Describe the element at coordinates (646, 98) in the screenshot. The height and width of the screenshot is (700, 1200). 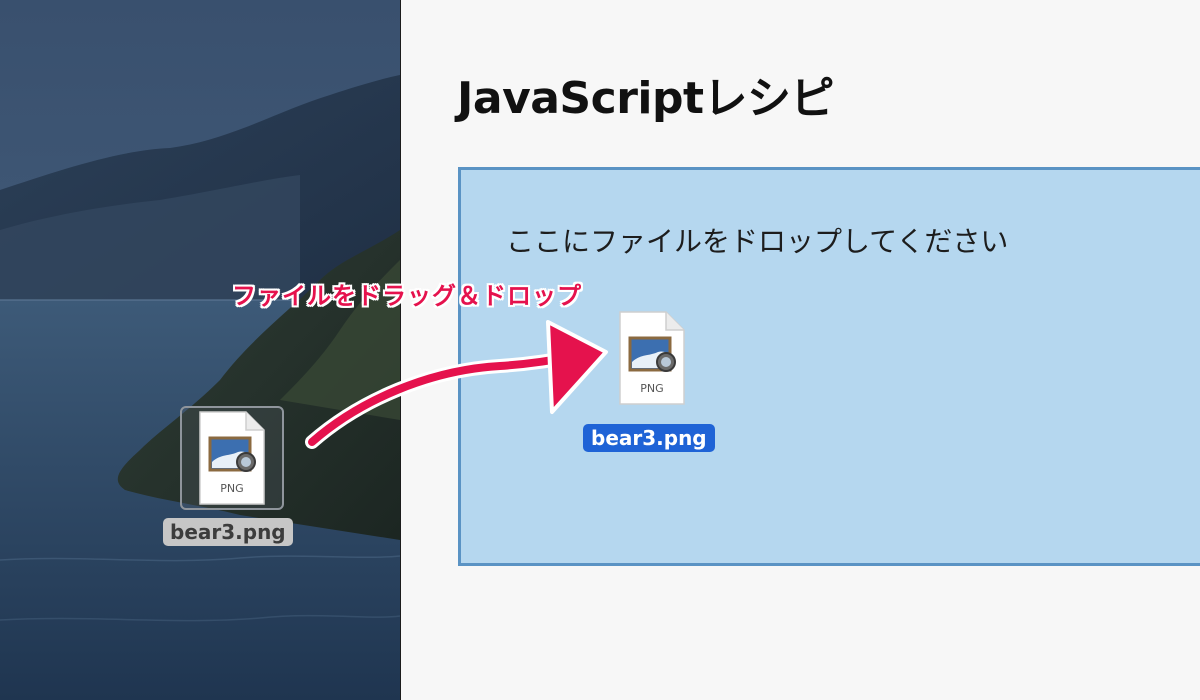
I see `page-title: JavaScriptレシピ` at that location.